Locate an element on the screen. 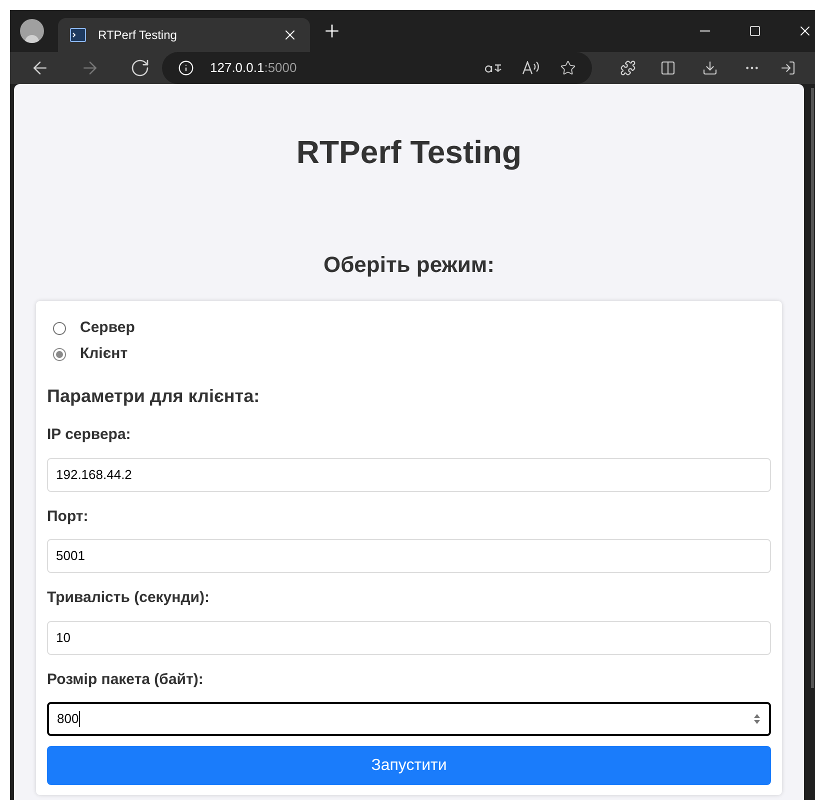 The width and height of the screenshot is (815, 800). tab-title: RTPerf Testing is located at coordinates (138, 35).